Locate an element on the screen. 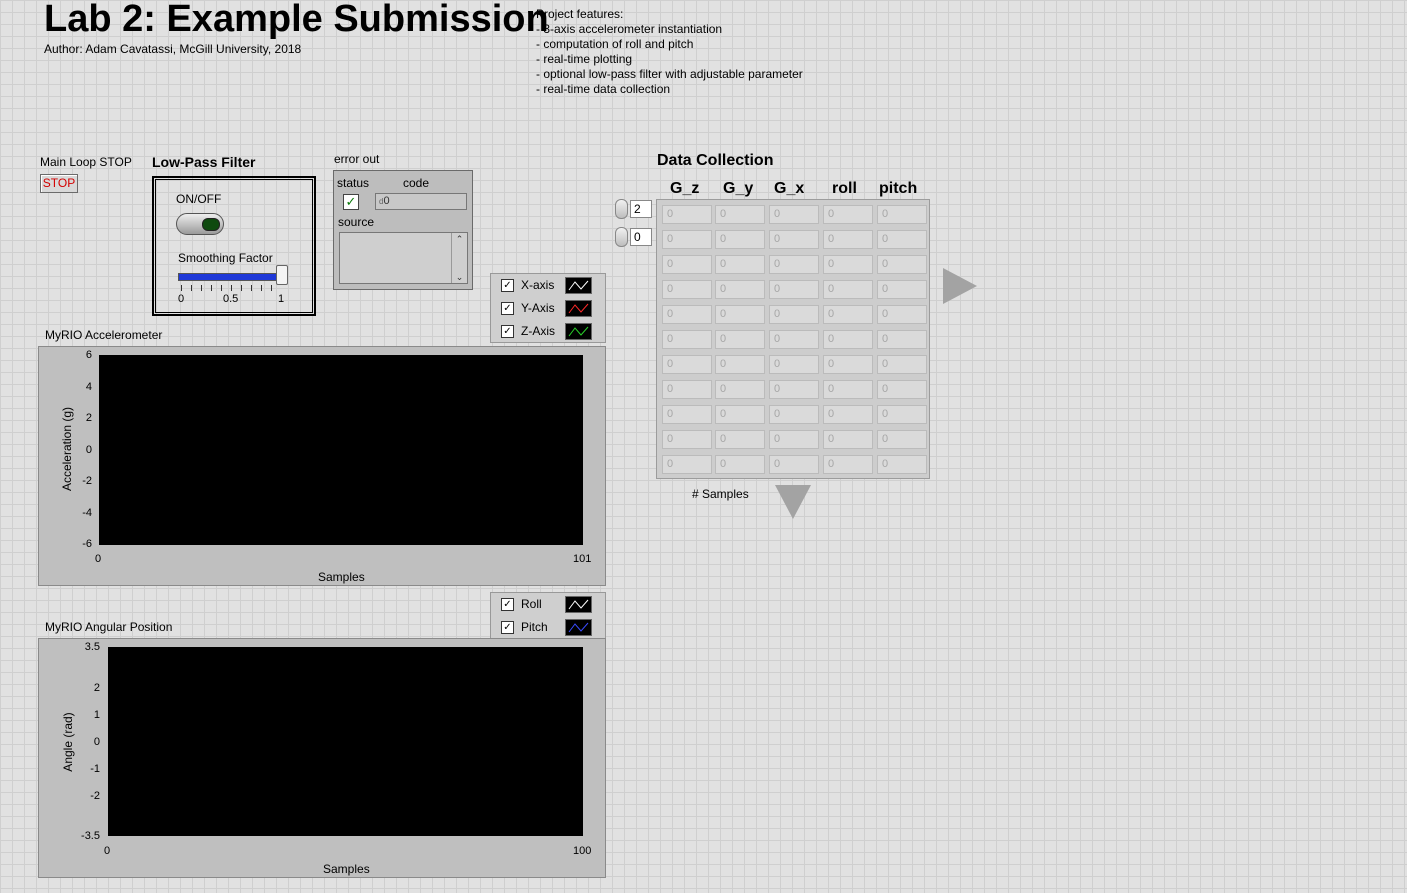  legend-label: Z-Axis is located at coordinates (538, 331).